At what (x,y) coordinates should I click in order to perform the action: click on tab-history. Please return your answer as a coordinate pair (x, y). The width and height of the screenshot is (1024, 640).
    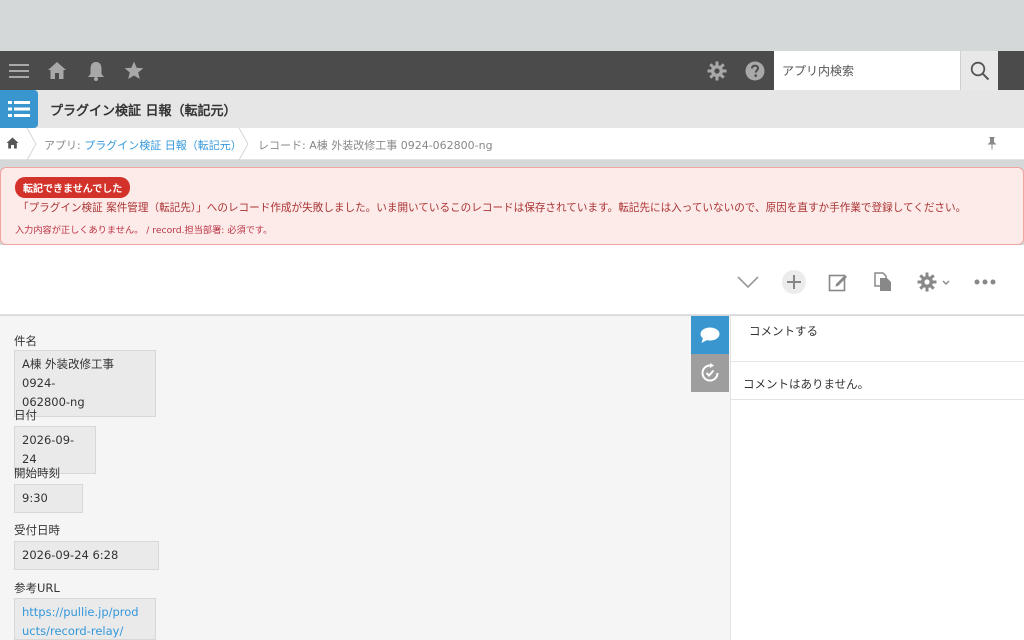
    Looking at the image, I should click on (710, 373).